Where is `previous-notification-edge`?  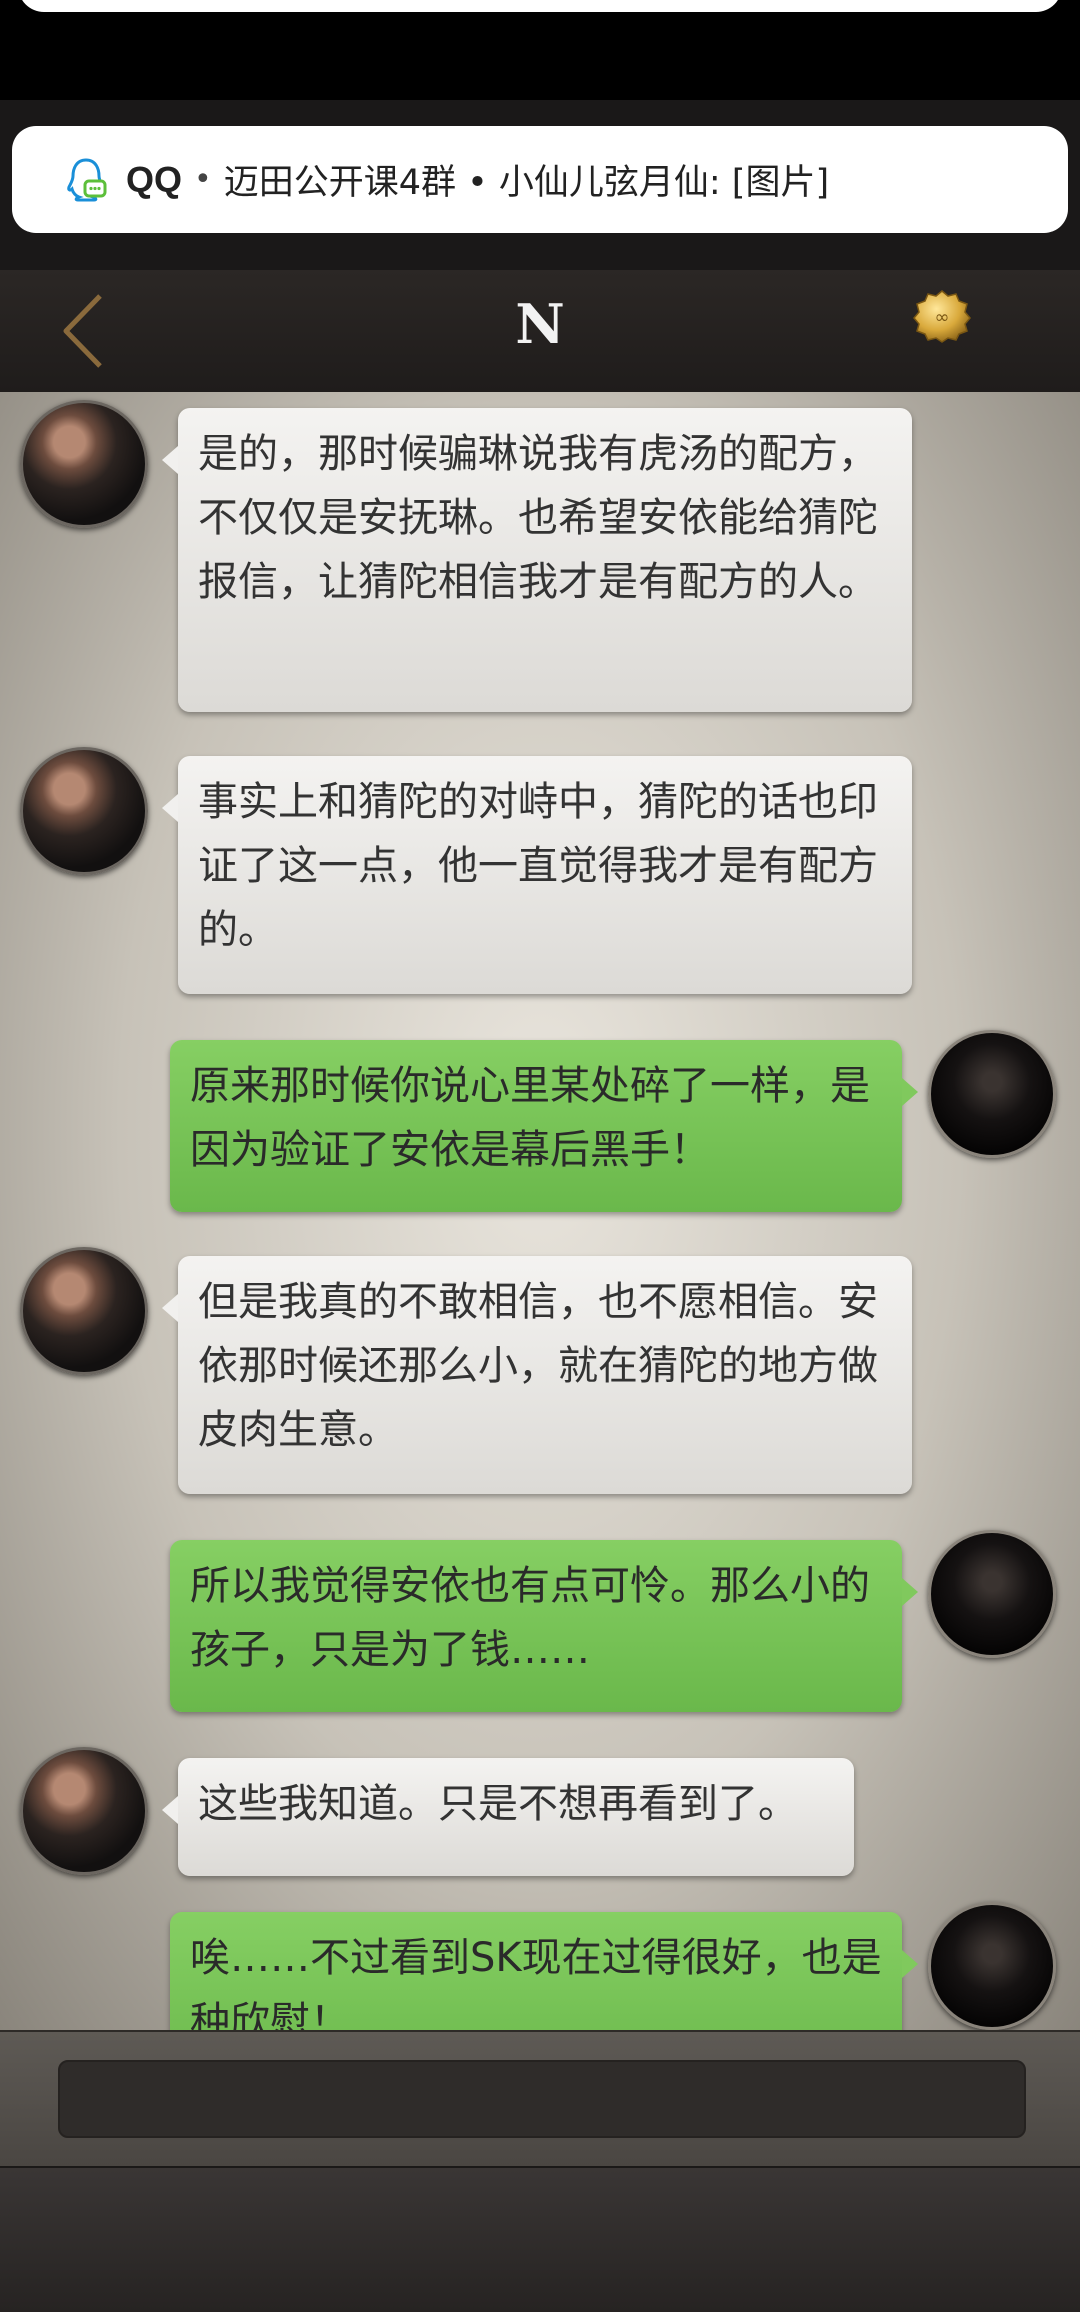 previous-notification-edge is located at coordinates (540, 6).